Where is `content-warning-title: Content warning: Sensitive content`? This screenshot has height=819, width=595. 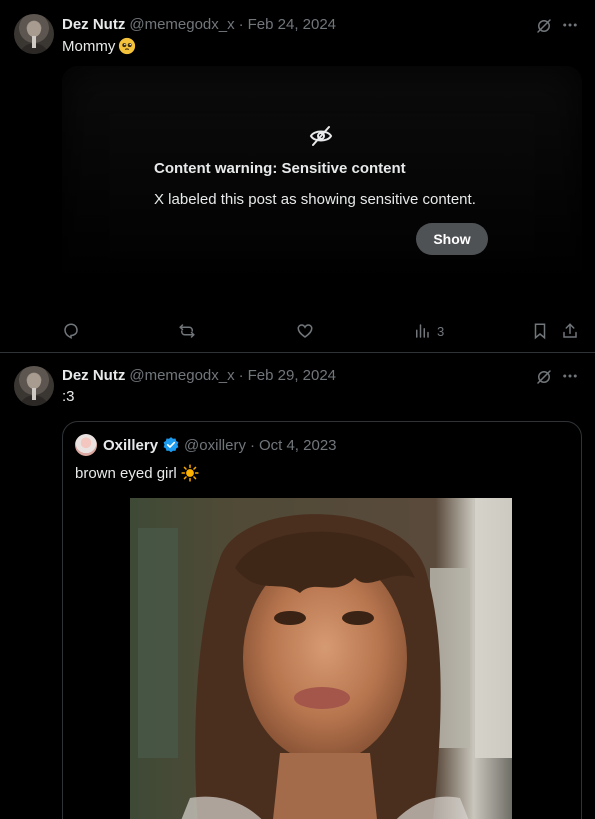
content-warning-title: Content warning: Sensitive content is located at coordinates (280, 168).